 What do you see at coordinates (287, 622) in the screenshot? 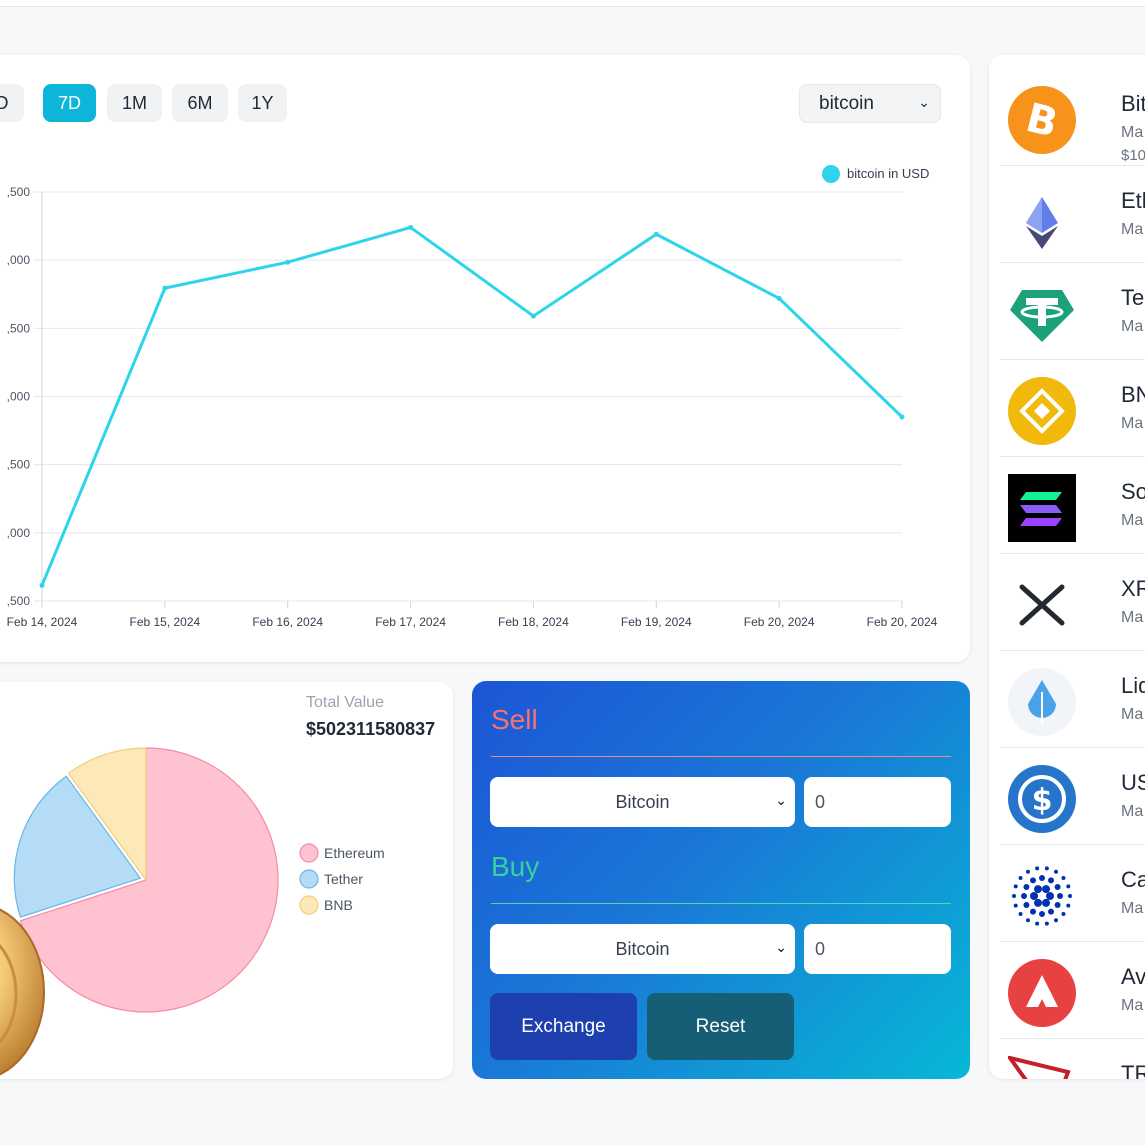
I see `x-tick-label: Feb 16, 2024` at bounding box center [287, 622].